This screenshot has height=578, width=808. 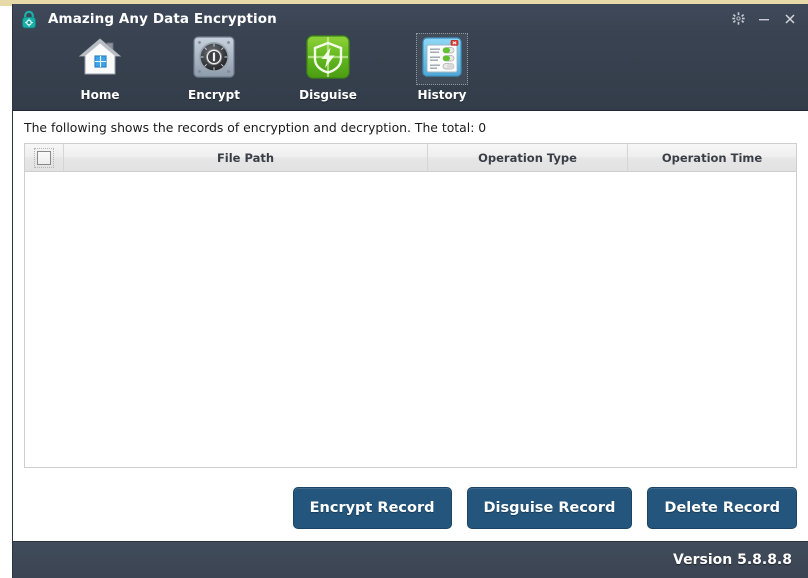 I want to click on table-header-row: File Path Operation Type Operation Time, so click(x=410, y=158).